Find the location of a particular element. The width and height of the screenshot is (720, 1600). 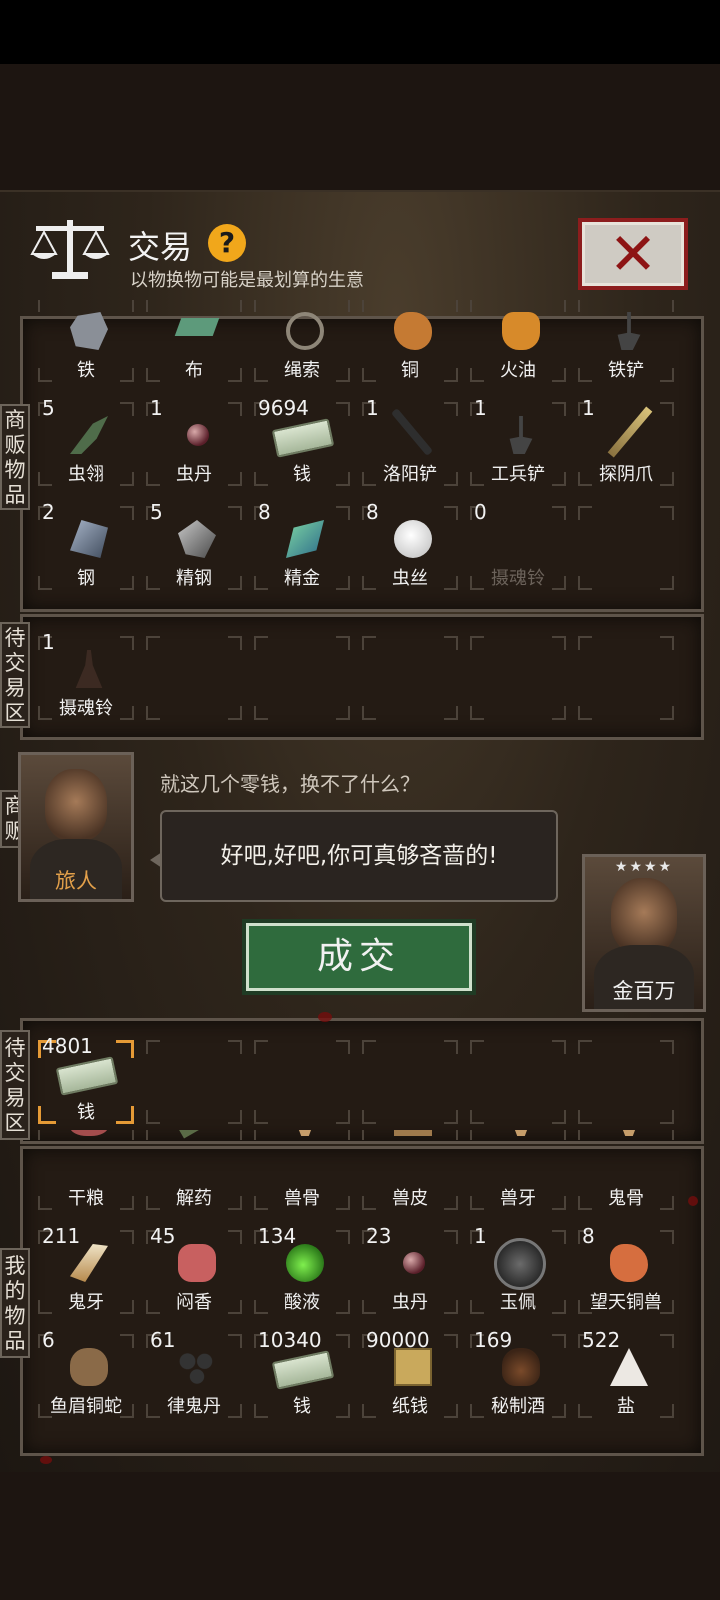

item-name: 铁铲 is located at coordinates (626, 370).